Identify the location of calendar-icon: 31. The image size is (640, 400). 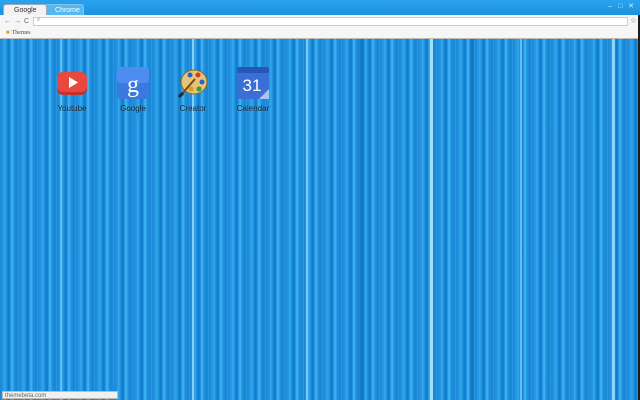
(253, 83).